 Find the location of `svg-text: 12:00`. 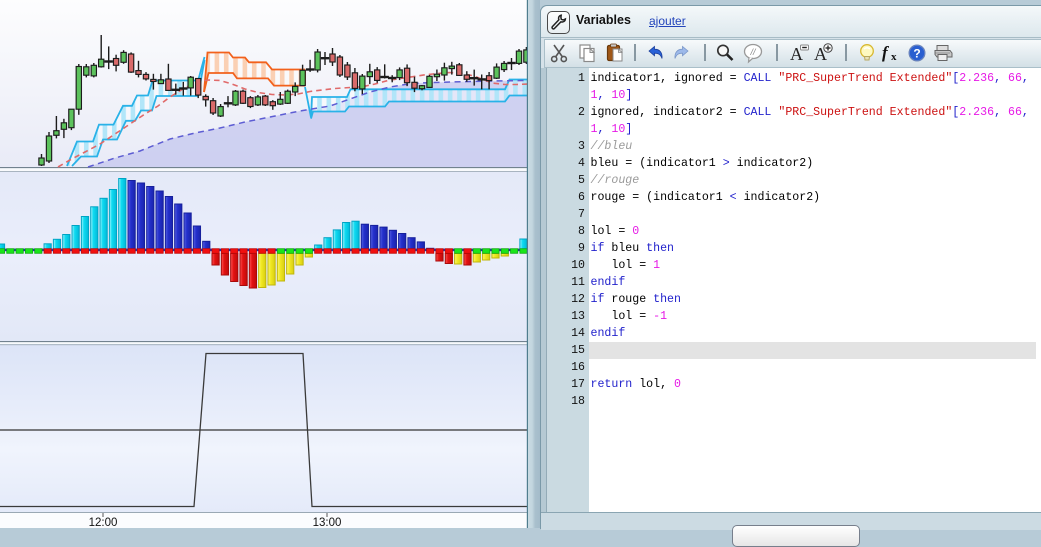

svg-text: 12:00 is located at coordinates (103, 522).